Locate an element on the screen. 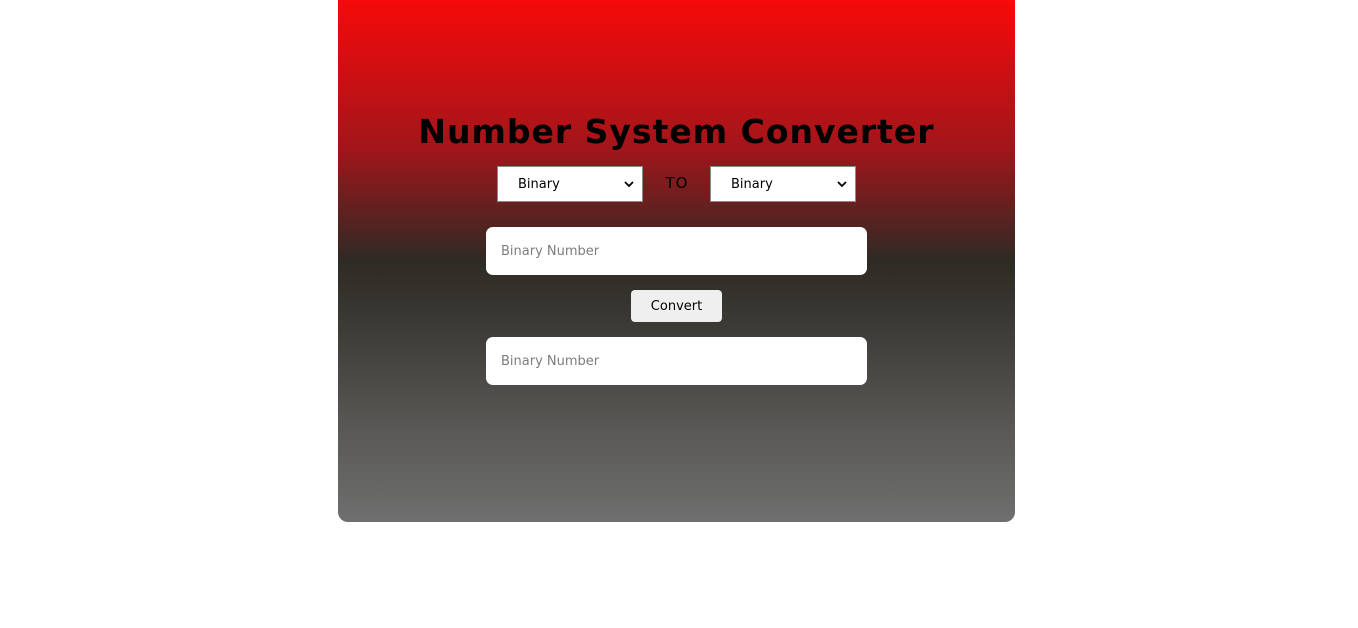 The width and height of the screenshot is (1358, 628). from-base-value: Binary is located at coordinates (539, 184).